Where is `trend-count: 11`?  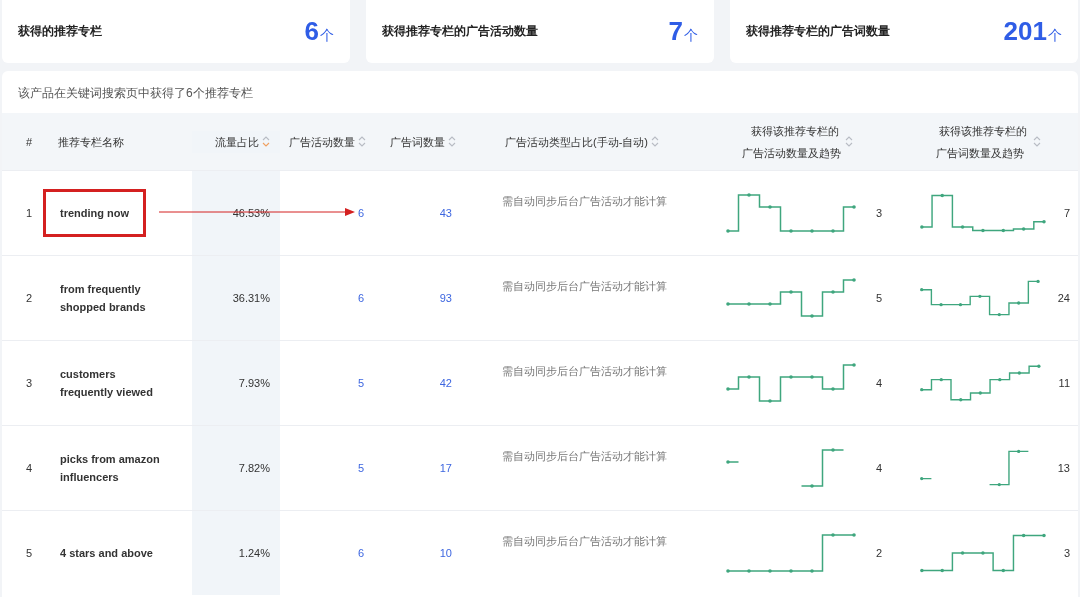 trend-count: 11 is located at coordinates (1064, 383).